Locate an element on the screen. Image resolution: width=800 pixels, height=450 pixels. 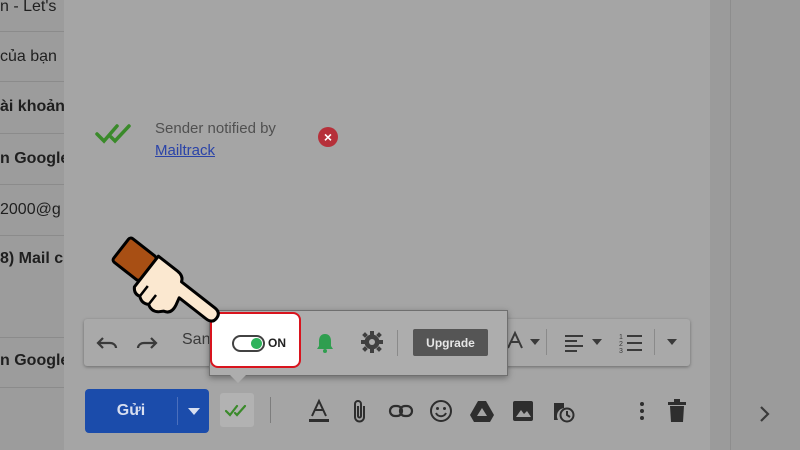
svg-text: 2 is located at coordinates (621, 344).